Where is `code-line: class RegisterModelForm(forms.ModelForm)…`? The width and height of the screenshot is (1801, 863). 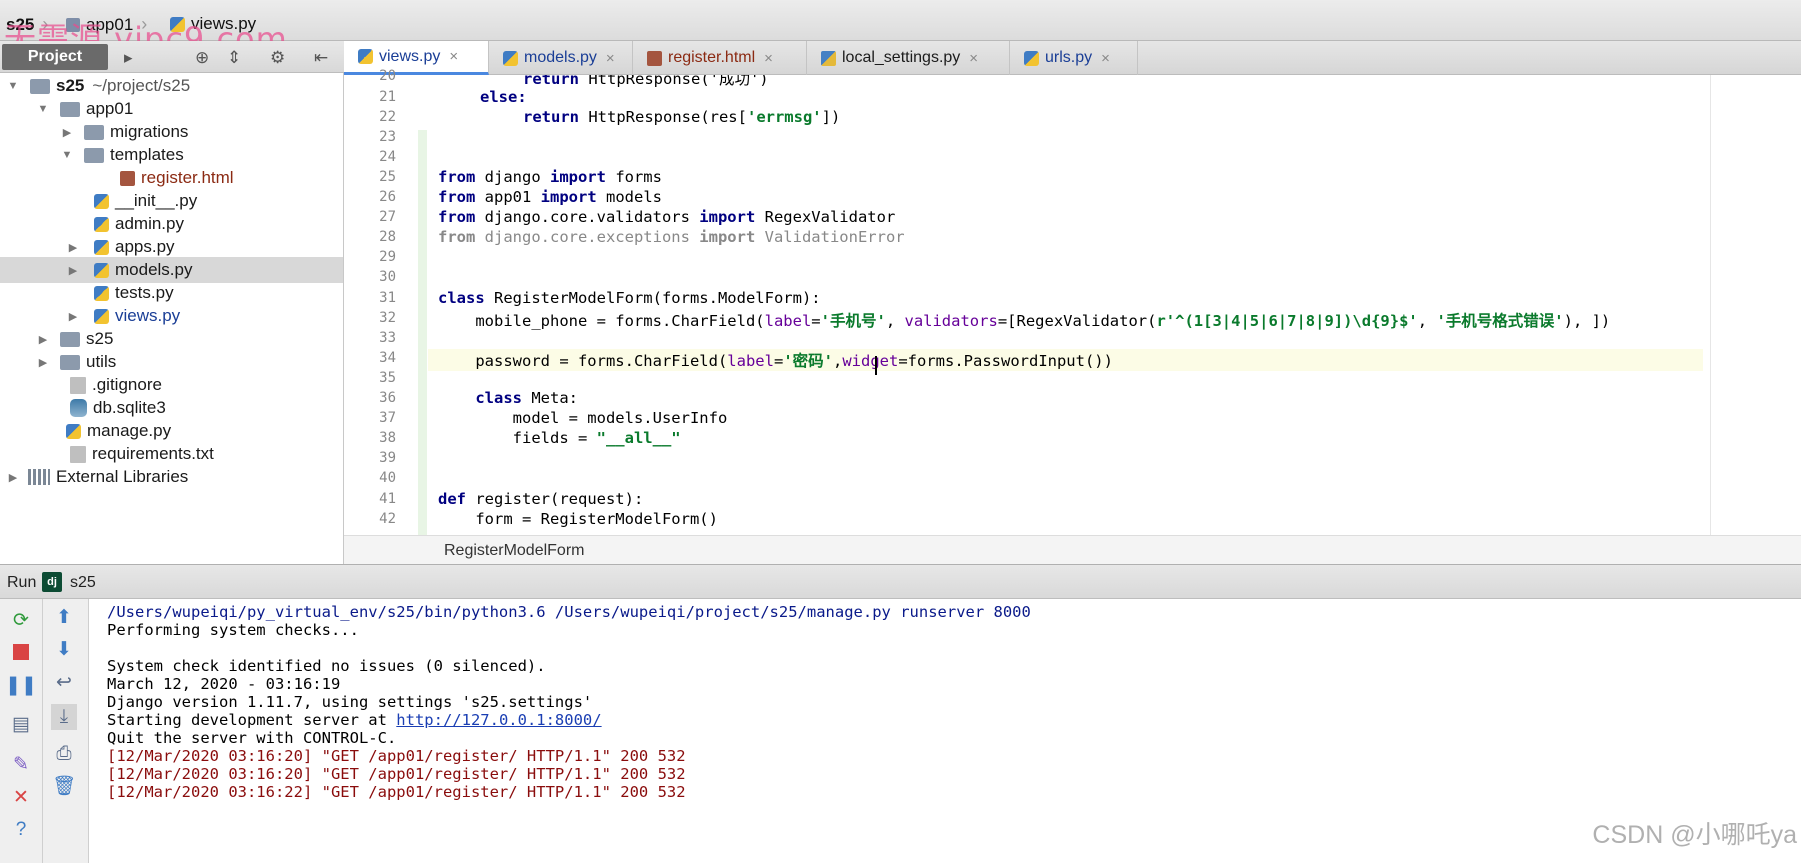 code-line: class RegisterModelForm(forms.ModelForm)… is located at coordinates (629, 298).